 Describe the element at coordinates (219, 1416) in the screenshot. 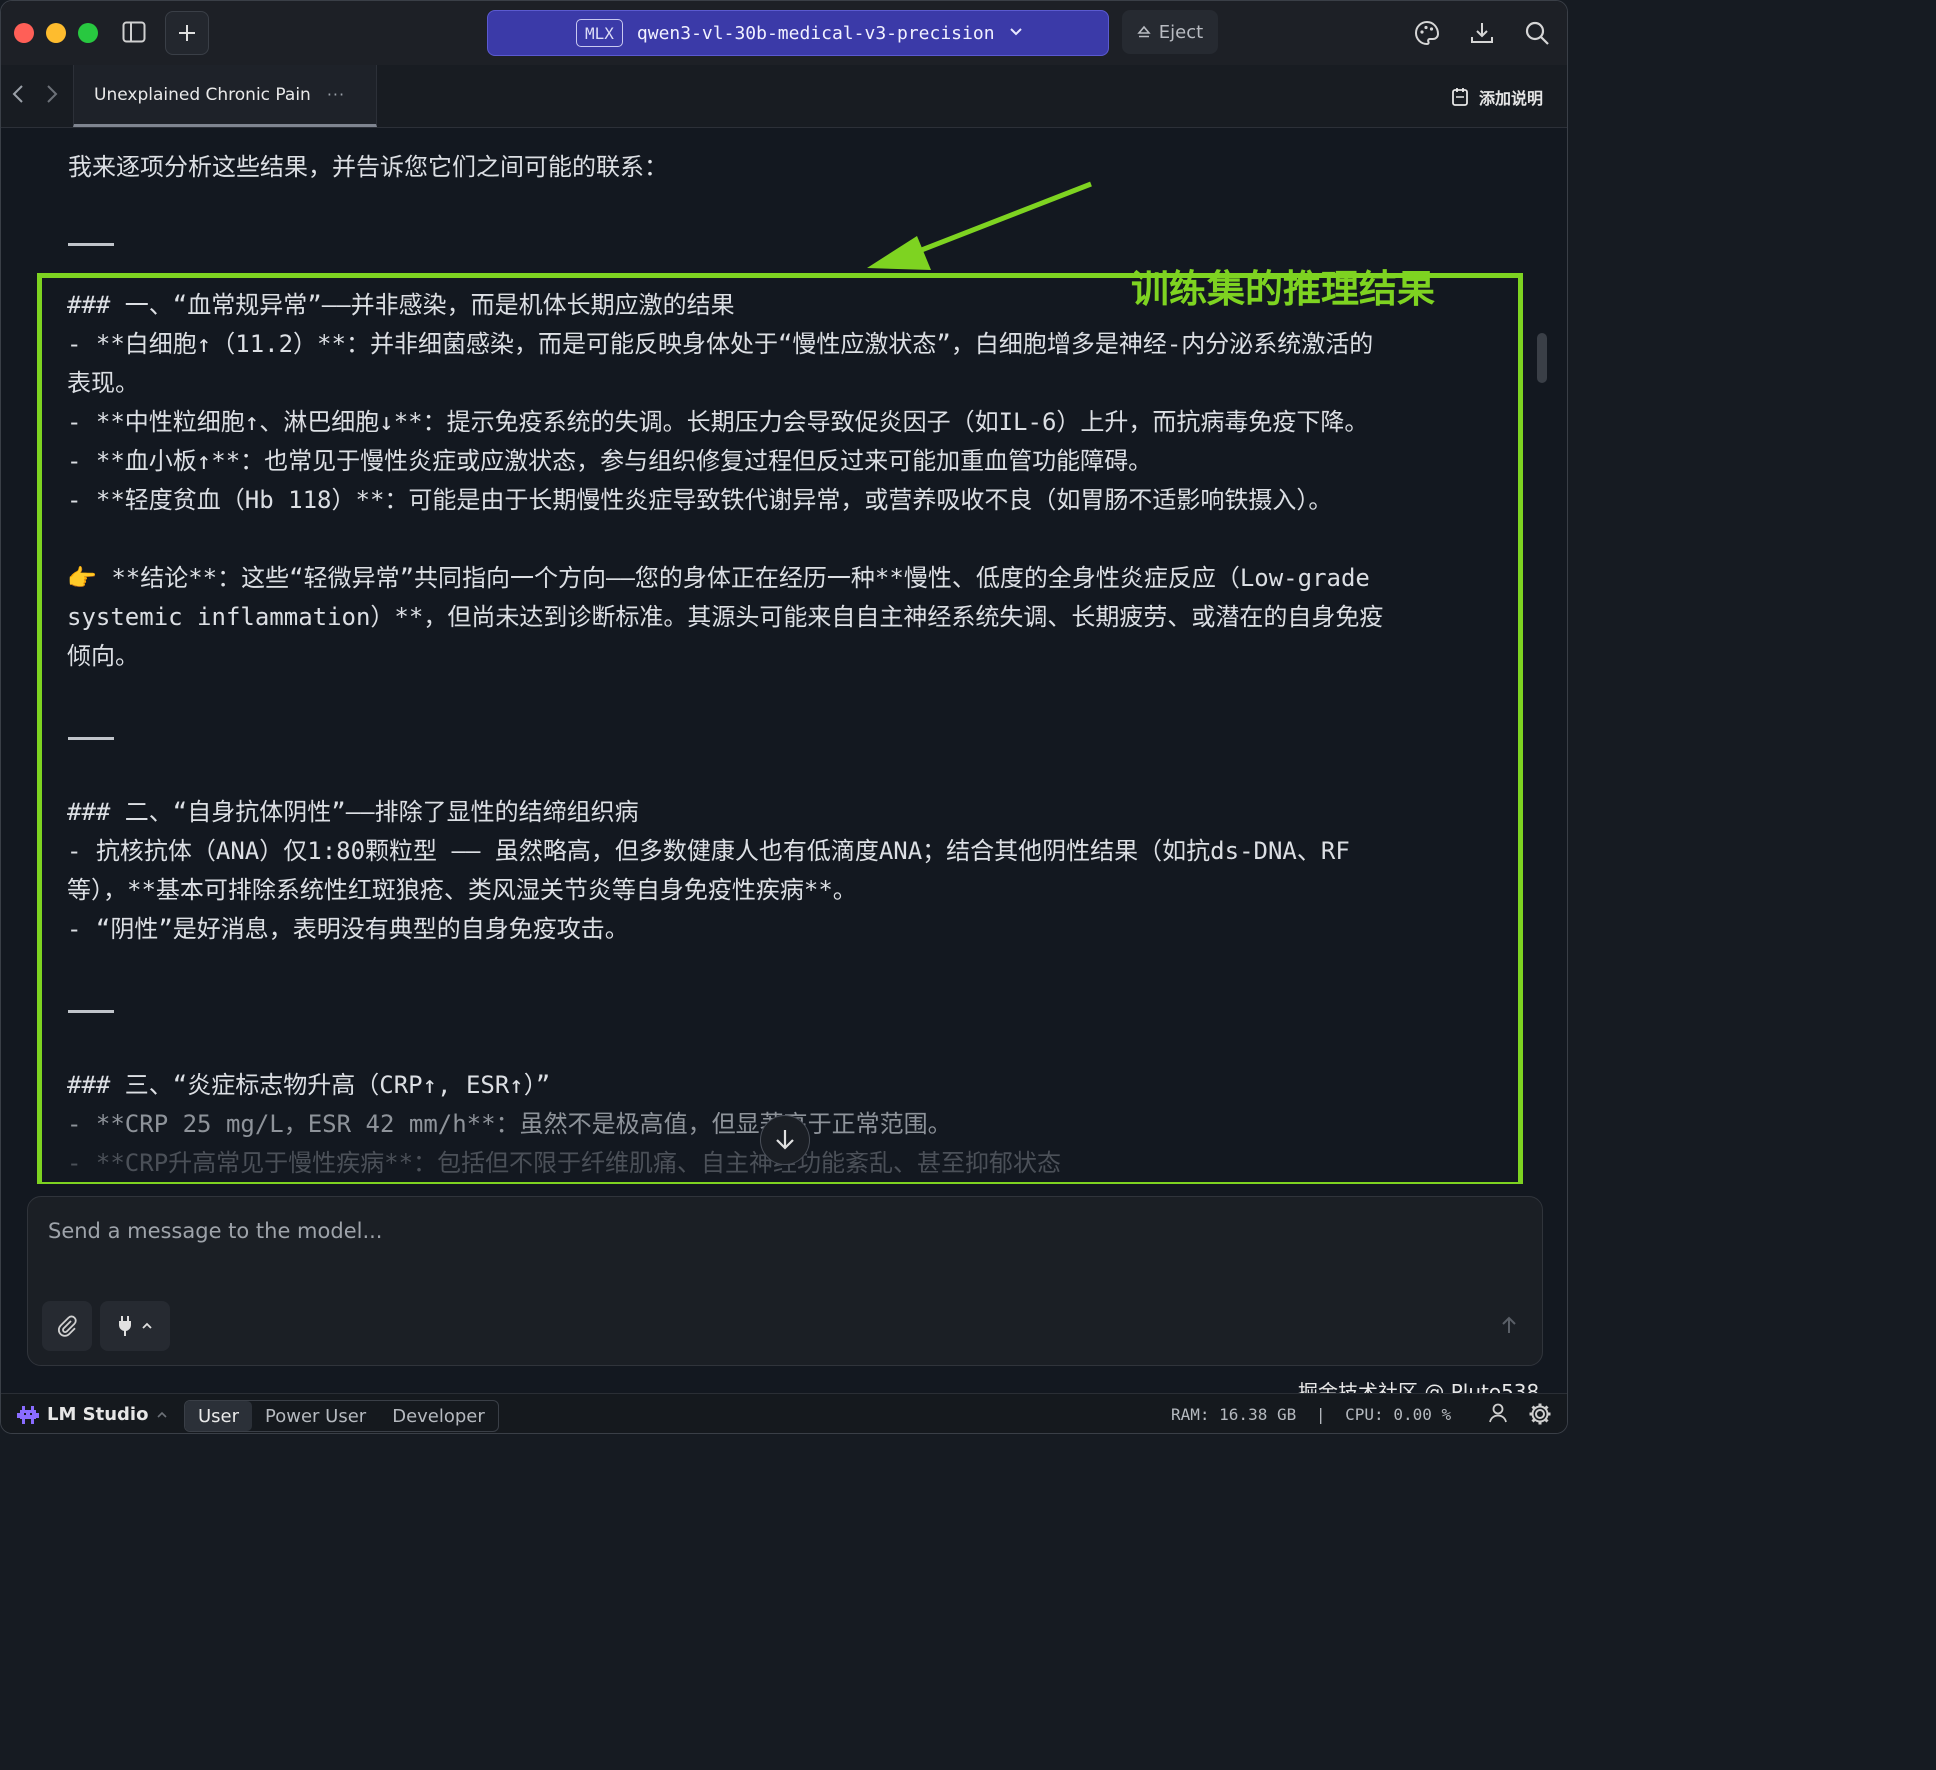

I see `mode-user: User` at that location.